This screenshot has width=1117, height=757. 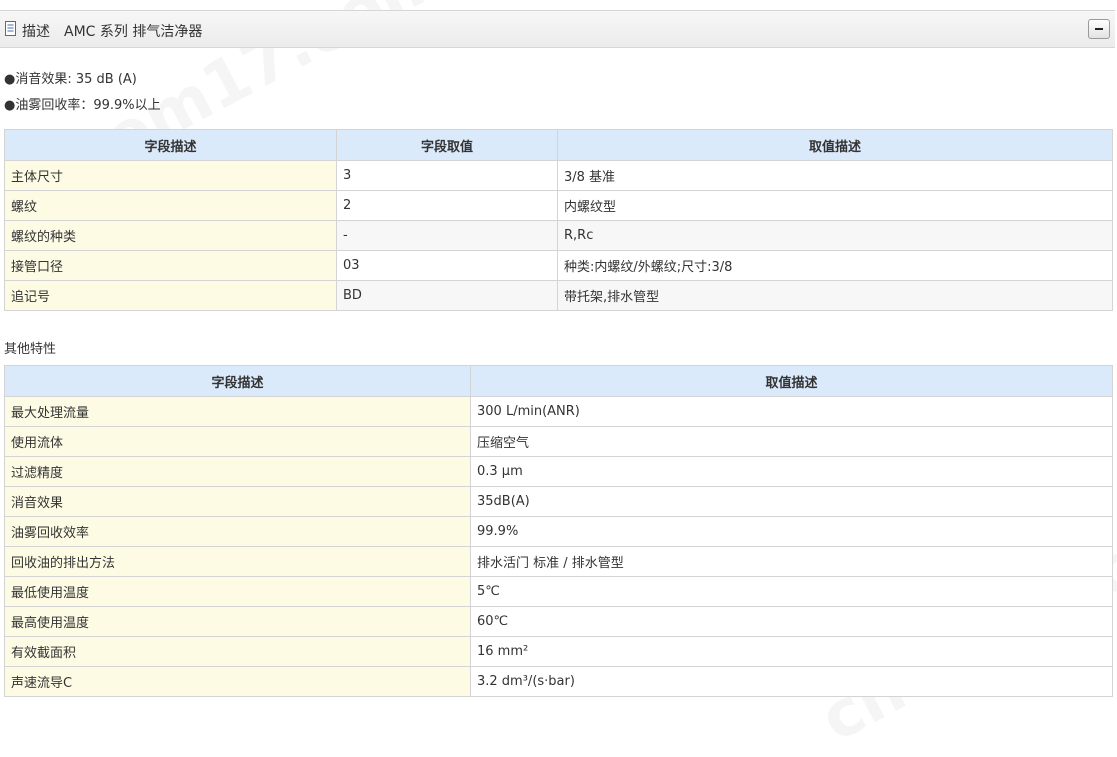 I want to click on table-row: 回收油的排出方法 排水活门 标准 / 排水管型, so click(x=558, y=561).